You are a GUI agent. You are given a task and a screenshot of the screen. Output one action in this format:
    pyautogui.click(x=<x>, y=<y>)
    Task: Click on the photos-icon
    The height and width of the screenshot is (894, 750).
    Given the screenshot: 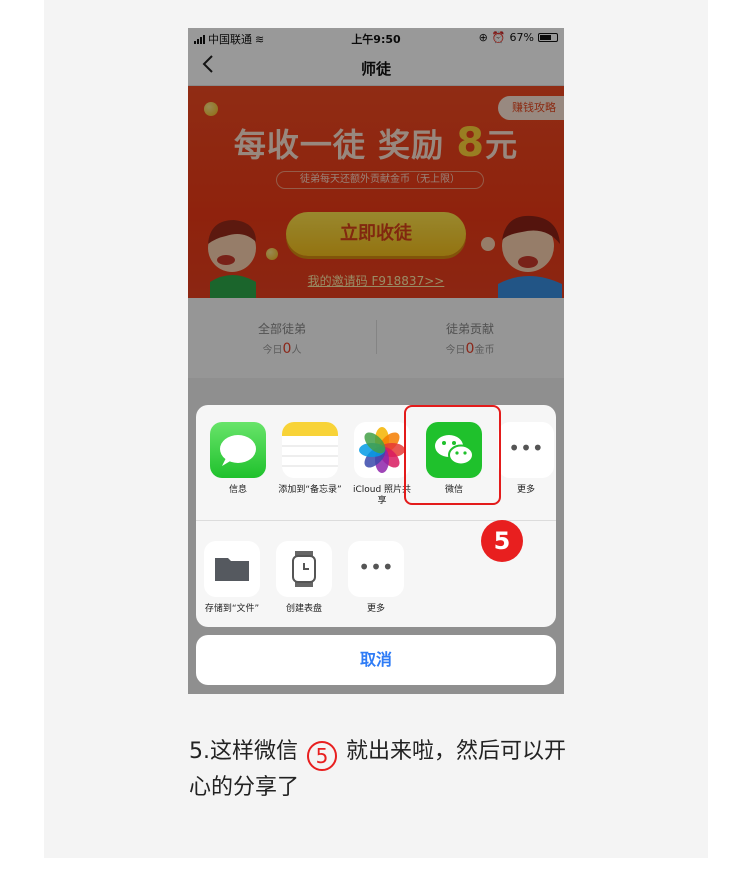 What is the action you would take?
    pyautogui.click(x=382, y=450)
    